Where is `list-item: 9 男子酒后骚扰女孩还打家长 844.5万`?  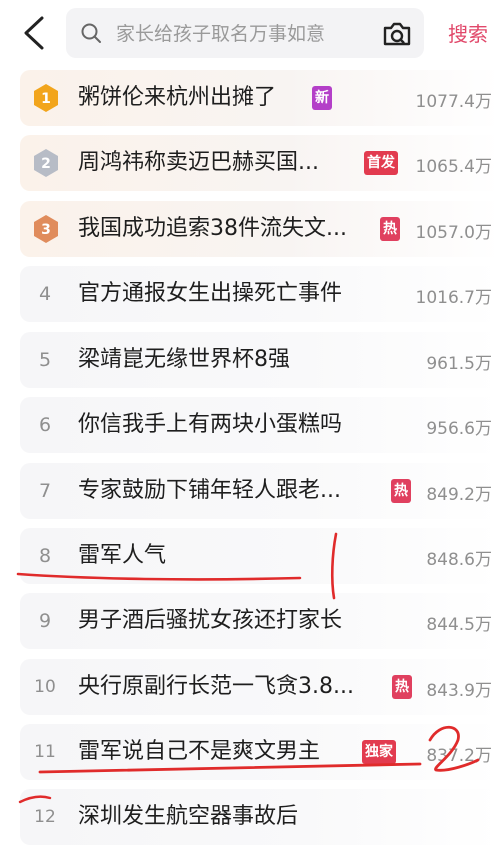
list-item: 9 男子酒后骚扰女孩还打家长 844.5万 is located at coordinates (260, 621).